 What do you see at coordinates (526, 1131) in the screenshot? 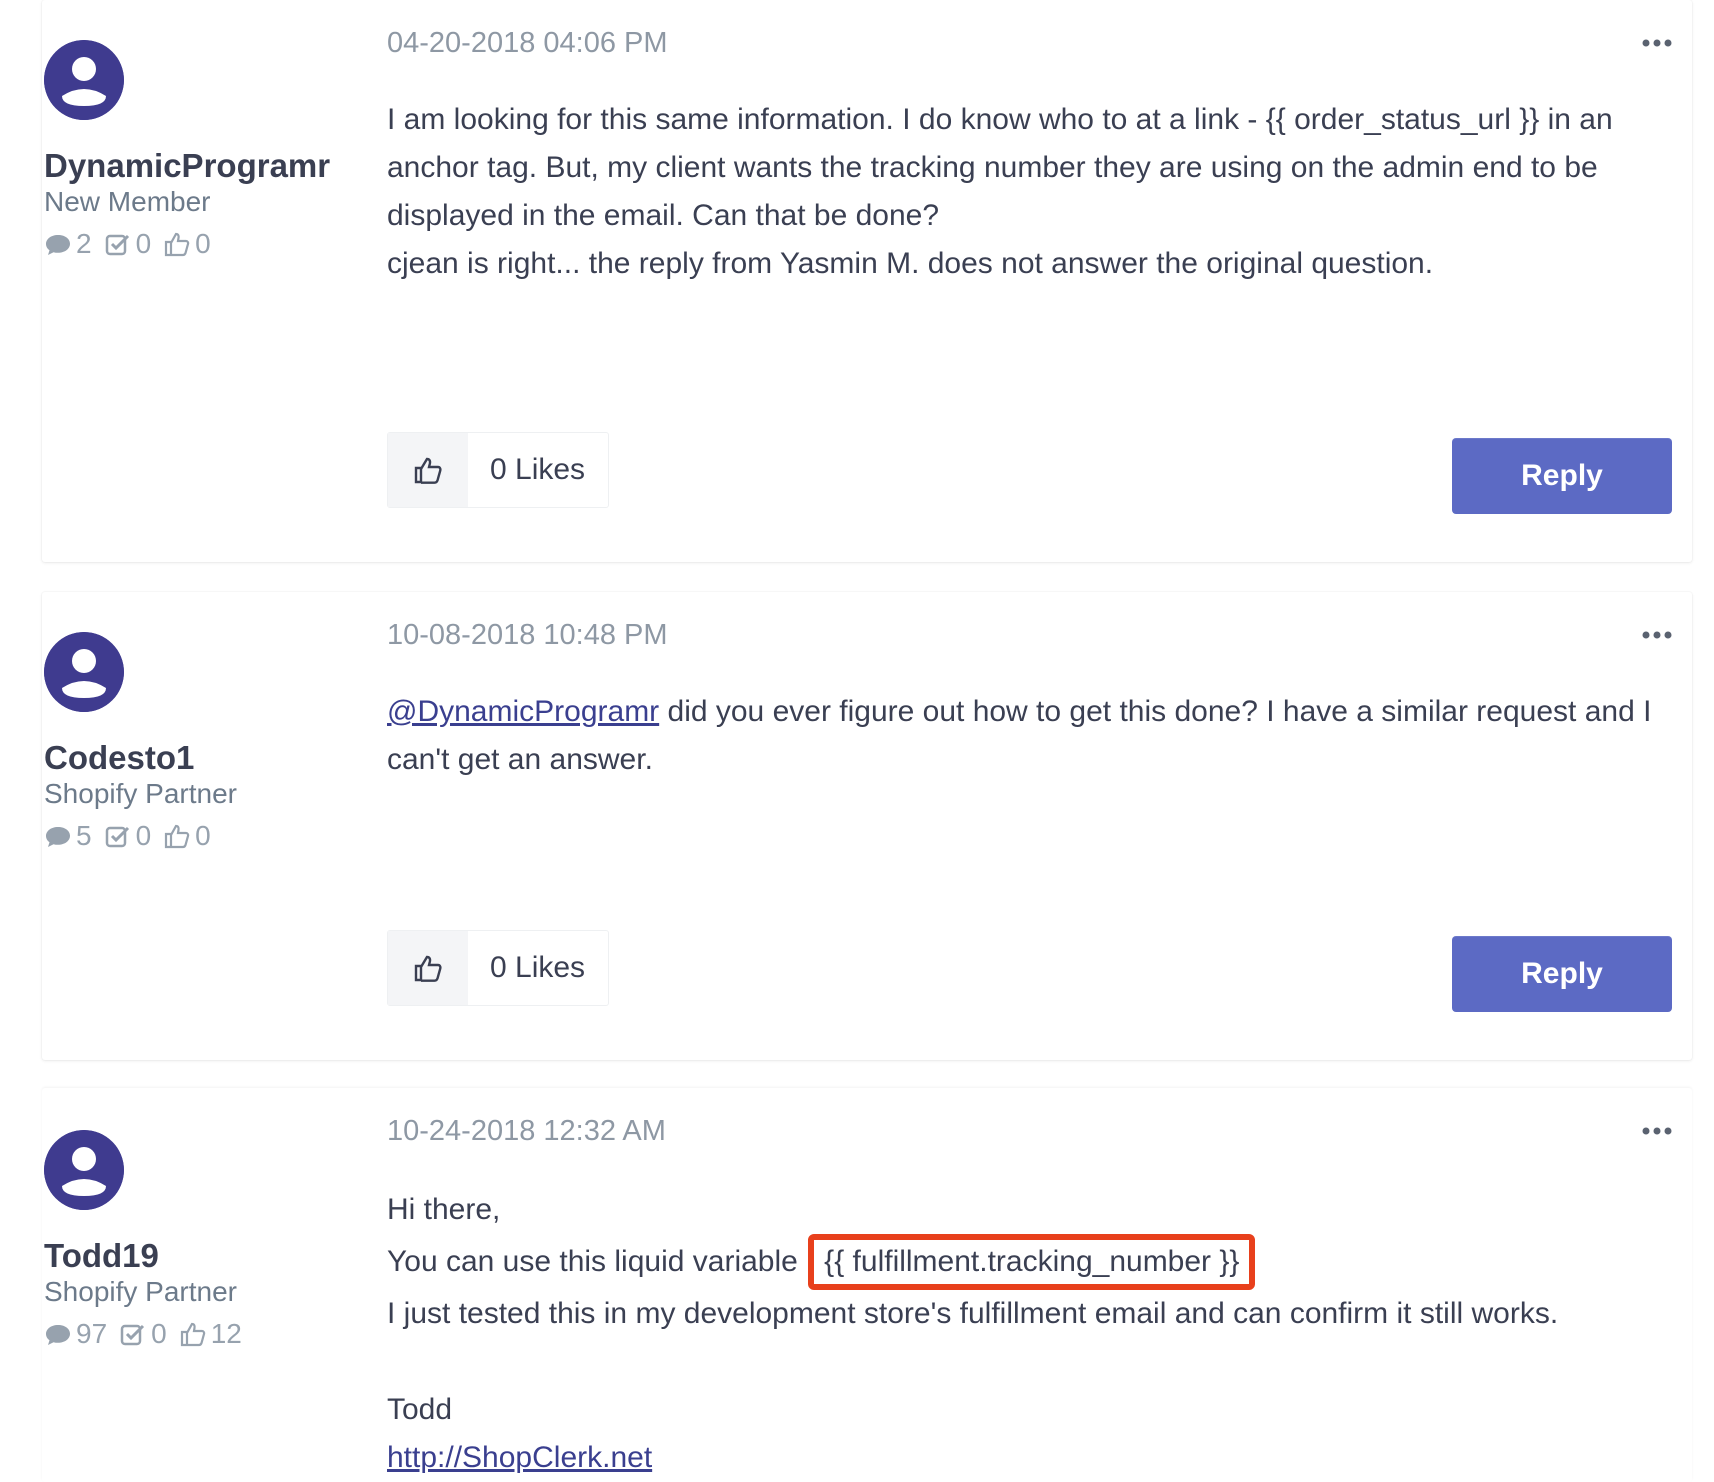
I see `post-timestamp: 10-24-2018 12:32 AM` at bounding box center [526, 1131].